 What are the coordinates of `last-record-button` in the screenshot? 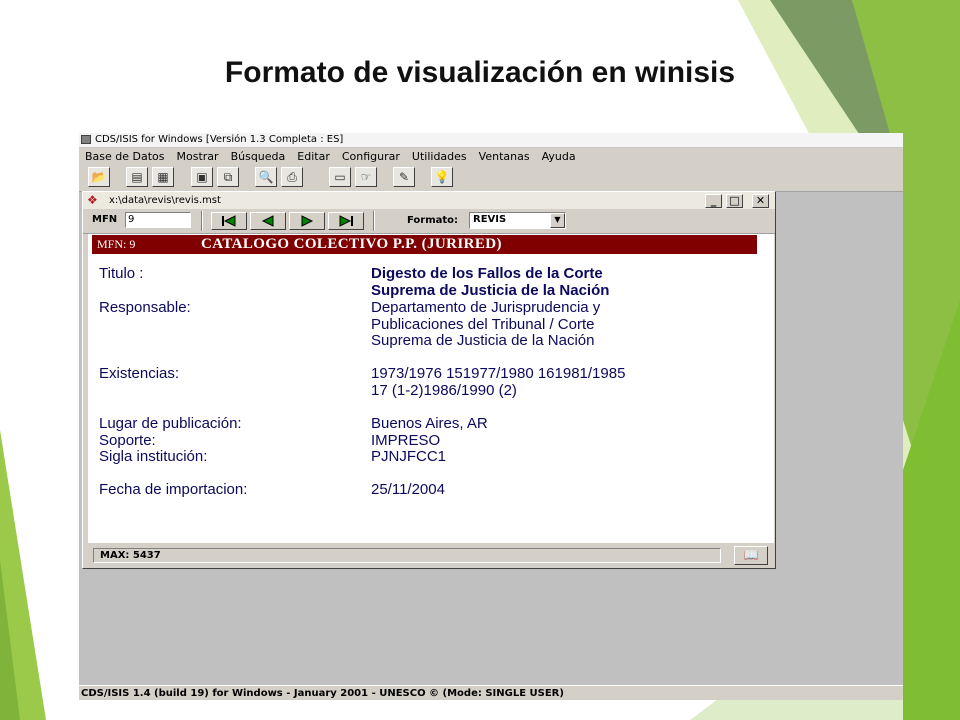 It's located at (346, 221).